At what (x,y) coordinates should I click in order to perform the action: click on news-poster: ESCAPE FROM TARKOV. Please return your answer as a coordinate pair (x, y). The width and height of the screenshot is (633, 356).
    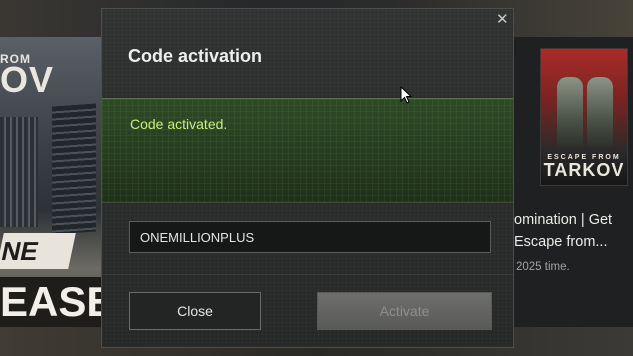
    Looking at the image, I should click on (584, 117).